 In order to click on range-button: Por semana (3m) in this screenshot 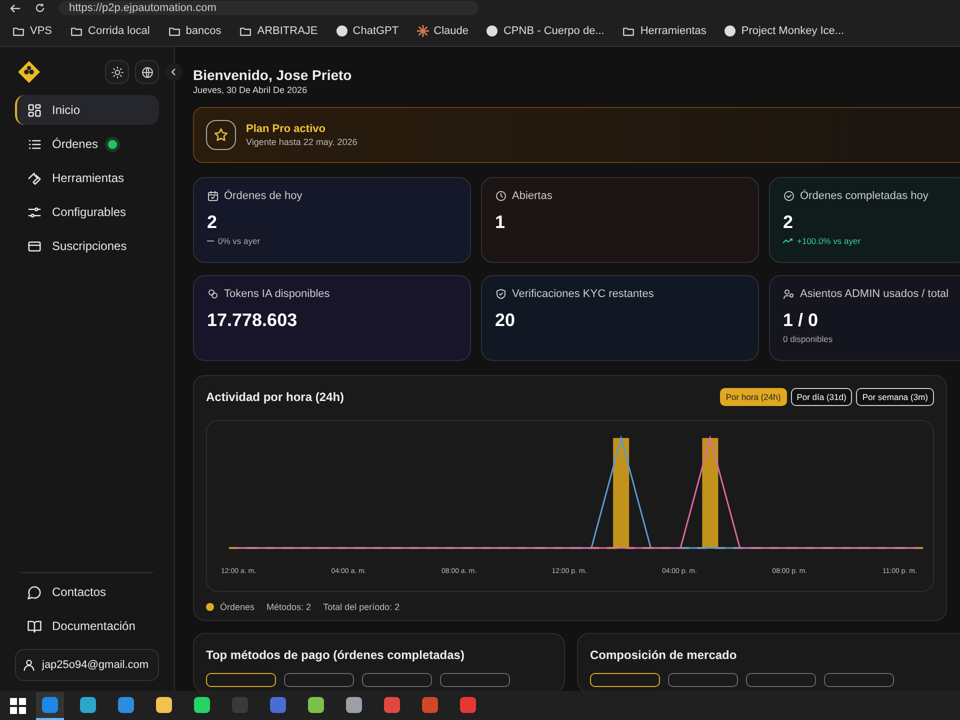, I will do `click(895, 397)`.